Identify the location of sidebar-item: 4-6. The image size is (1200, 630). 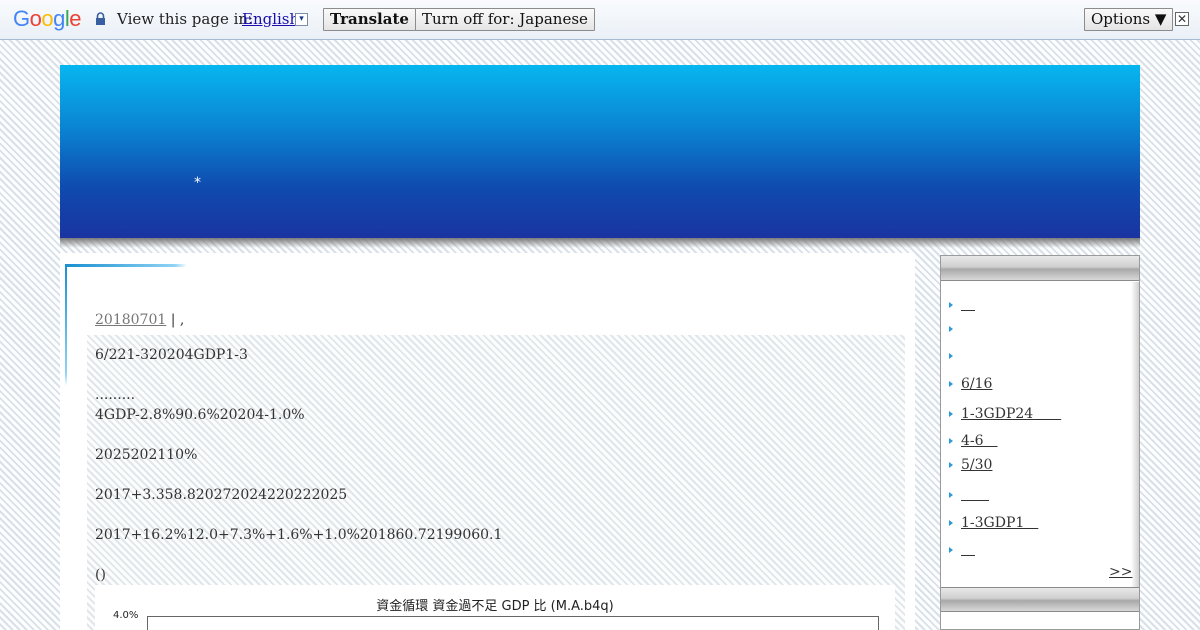
(973, 440).